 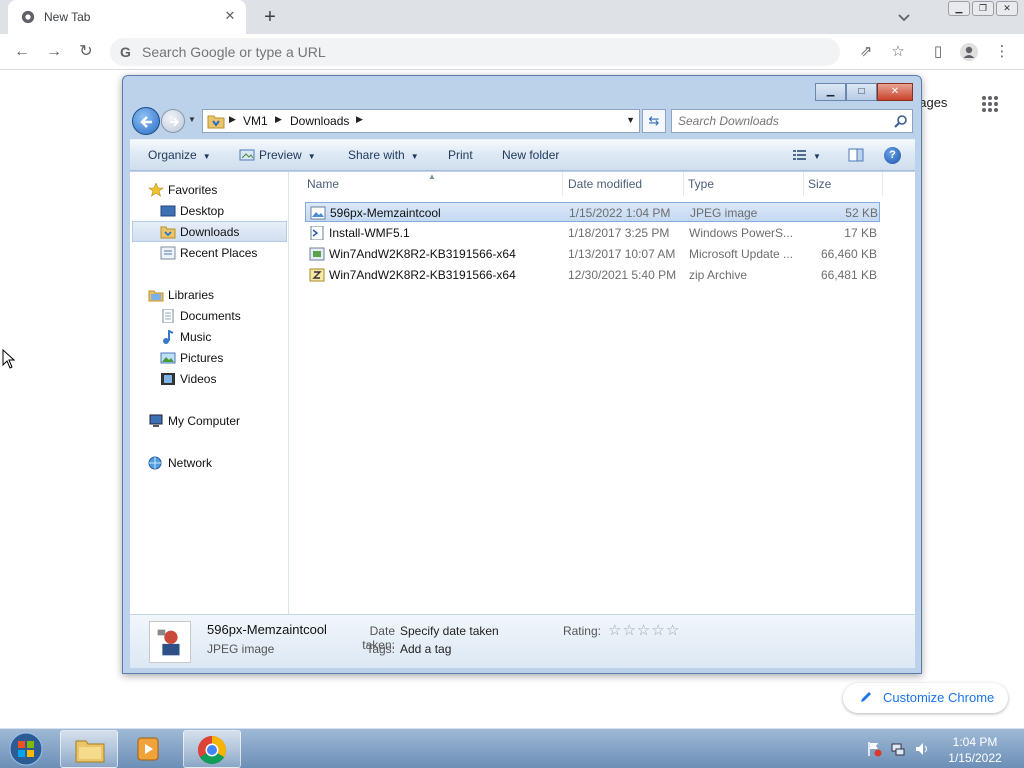 I want to click on explorer-window-controls: ▁ □ ✕, so click(x=864, y=92).